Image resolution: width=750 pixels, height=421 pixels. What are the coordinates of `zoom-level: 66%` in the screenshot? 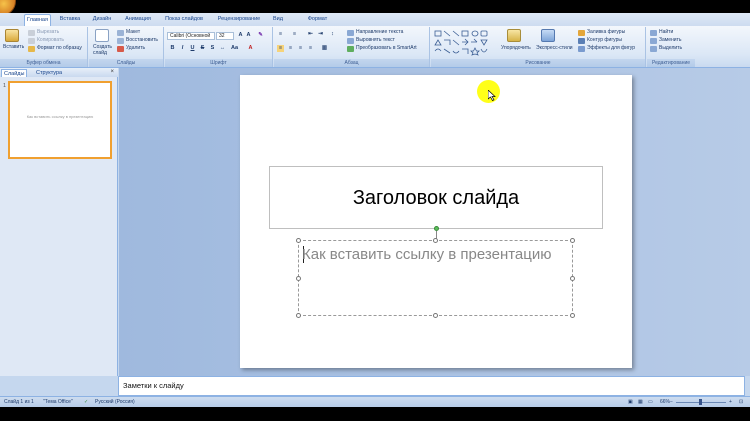 It's located at (665, 402).